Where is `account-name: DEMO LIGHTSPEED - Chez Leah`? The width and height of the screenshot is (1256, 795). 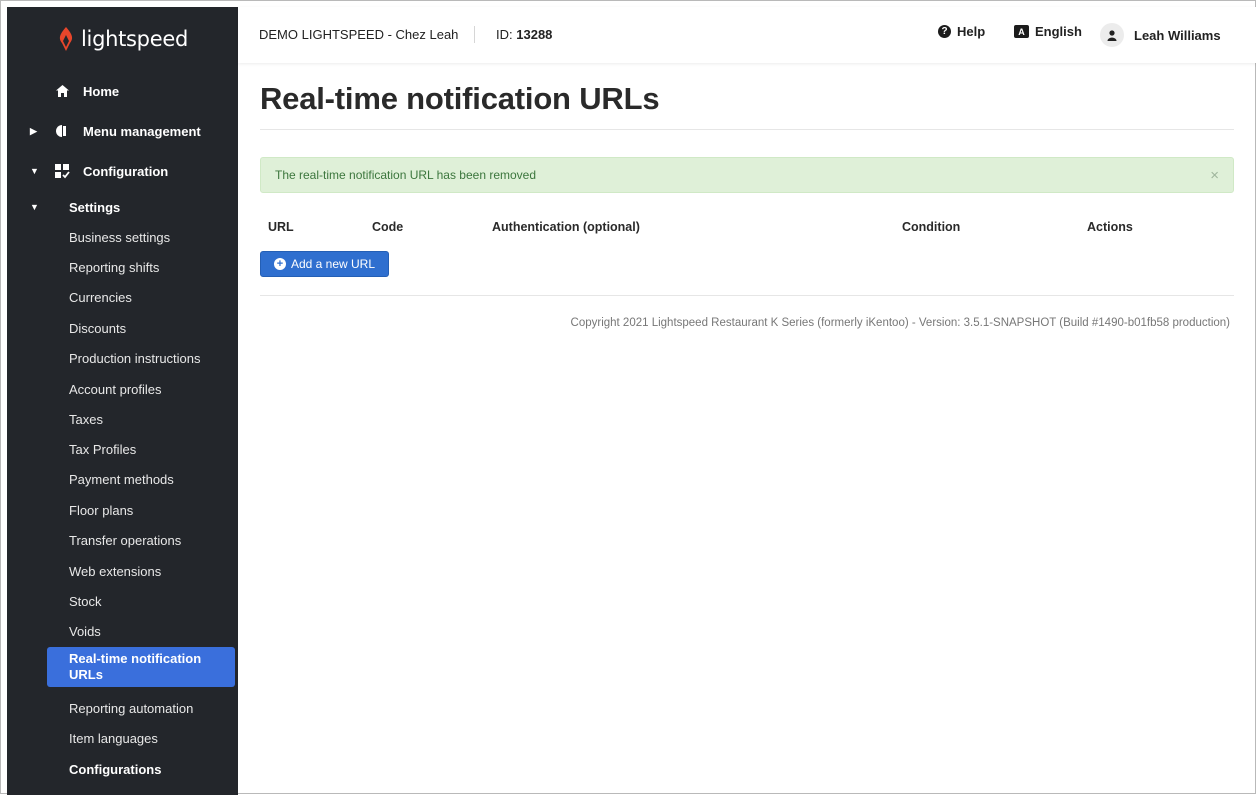 account-name: DEMO LIGHTSPEED - Chez Leah is located at coordinates (358, 34).